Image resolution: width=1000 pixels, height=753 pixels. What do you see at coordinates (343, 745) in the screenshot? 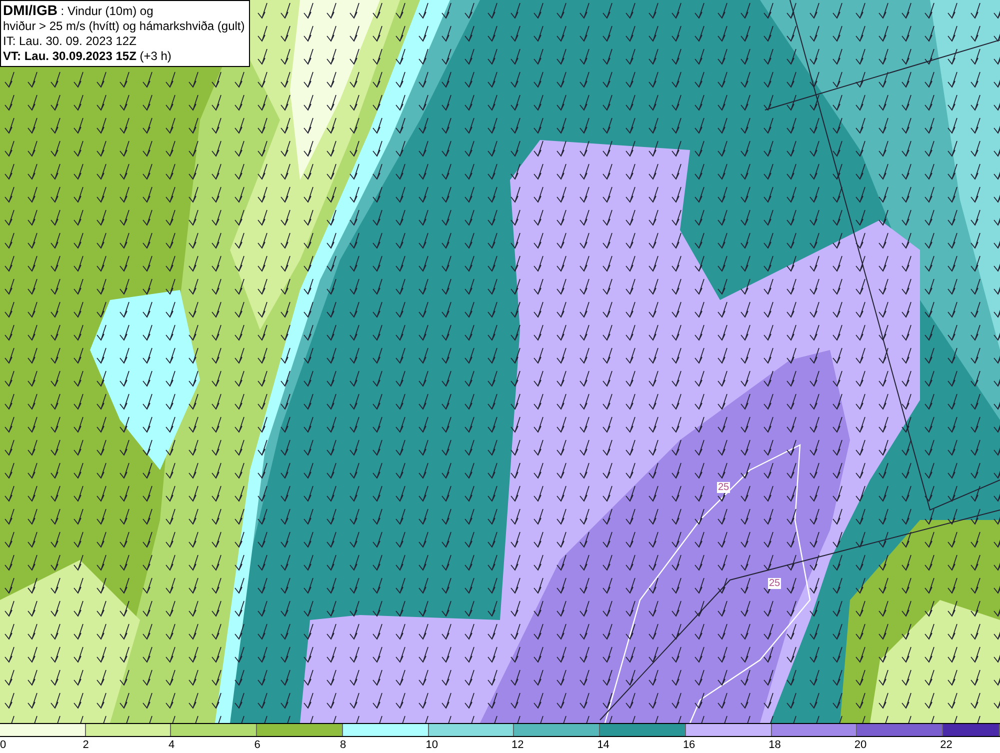
I see `legend-label: 8` at bounding box center [343, 745].